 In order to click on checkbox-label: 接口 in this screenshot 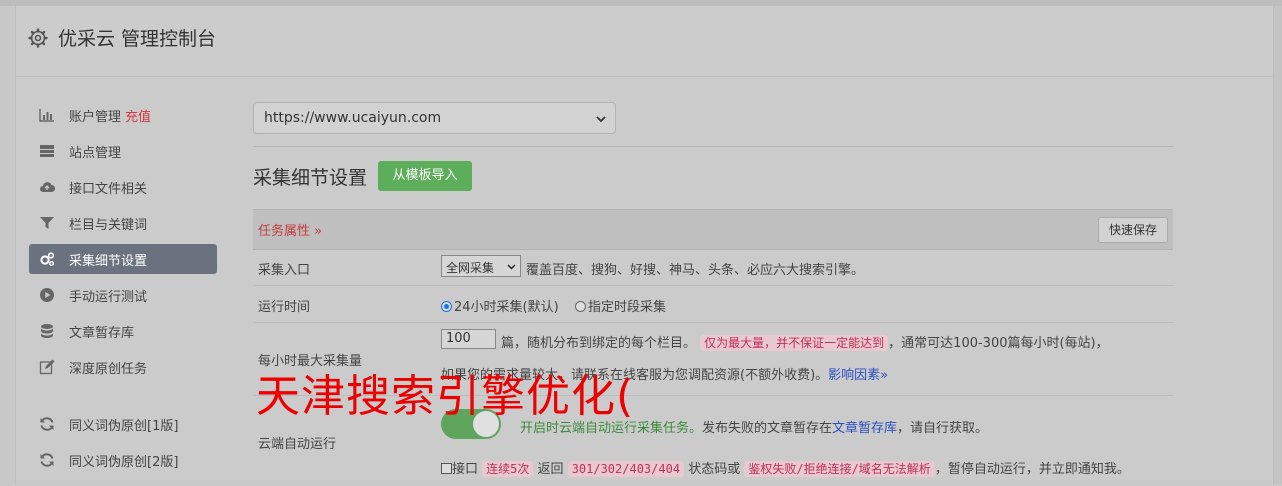, I will do `click(465, 469)`.